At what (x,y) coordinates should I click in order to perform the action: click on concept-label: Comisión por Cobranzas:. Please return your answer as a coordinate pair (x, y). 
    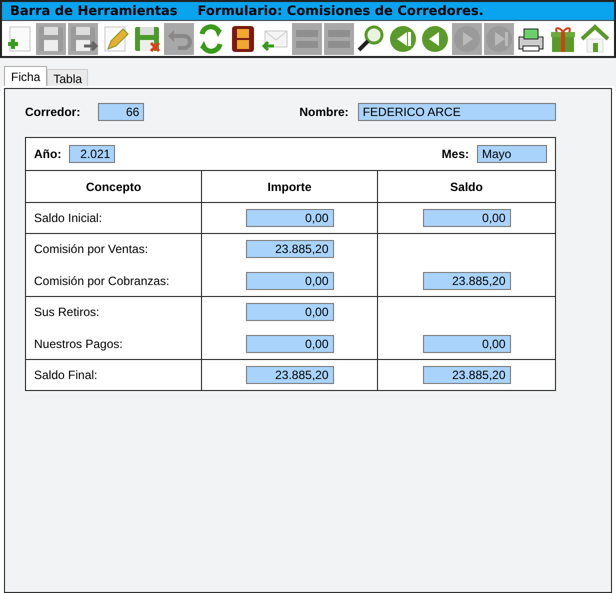
    Looking at the image, I should click on (102, 281).